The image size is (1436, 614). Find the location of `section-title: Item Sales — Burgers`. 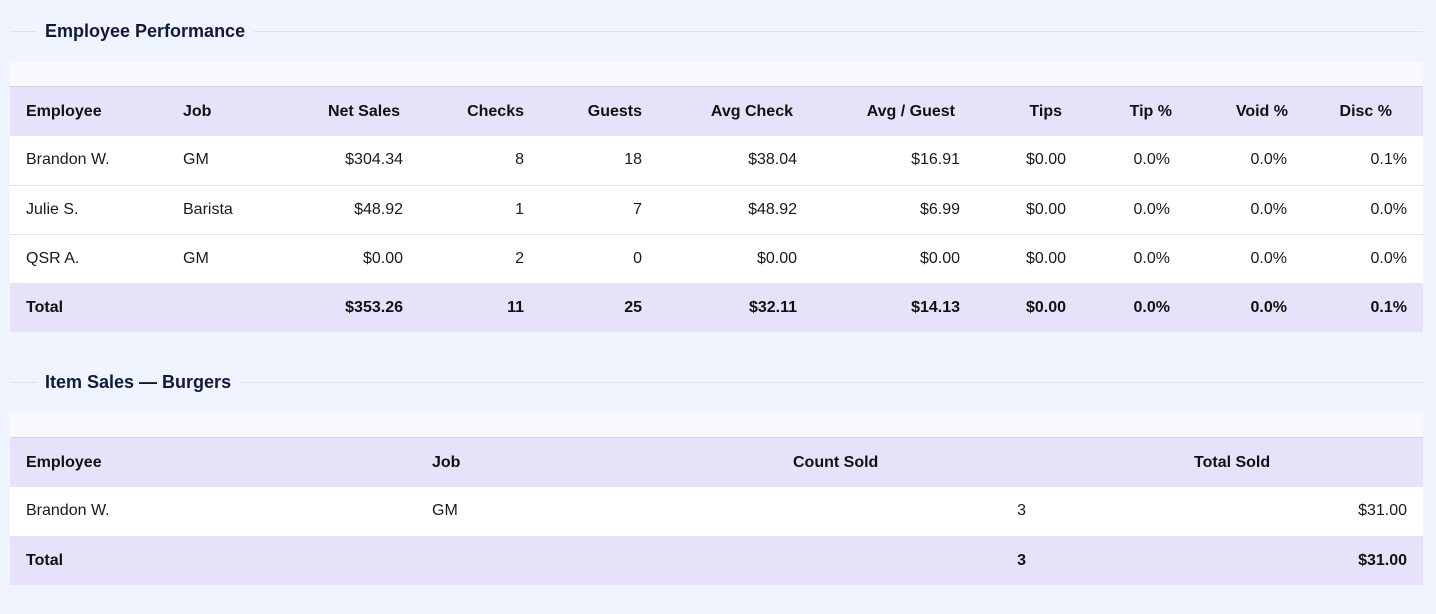

section-title: Item Sales — Burgers is located at coordinates (138, 382).